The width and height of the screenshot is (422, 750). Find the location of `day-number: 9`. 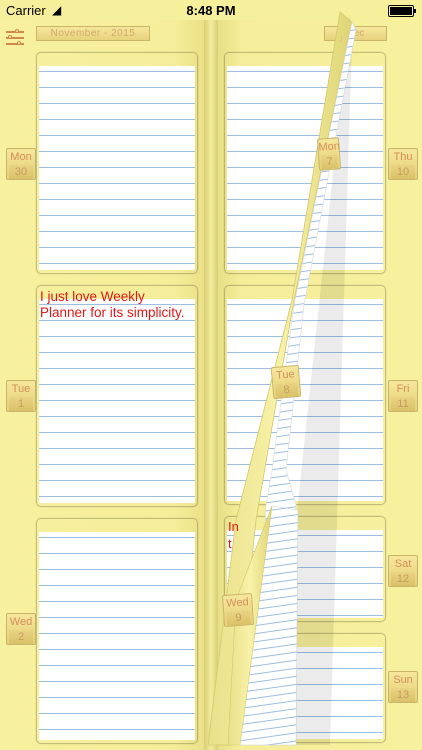

day-number: 9 is located at coordinates (239, 618).